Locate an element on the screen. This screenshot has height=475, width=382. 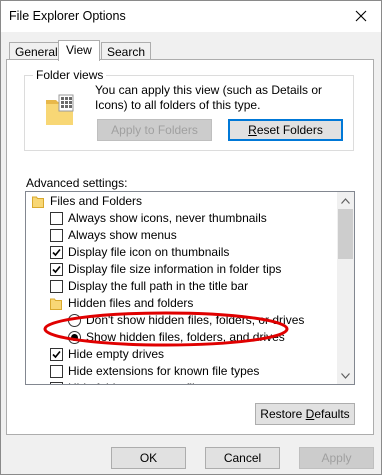
radio-selected-dot is located at coordinates (74, 337).